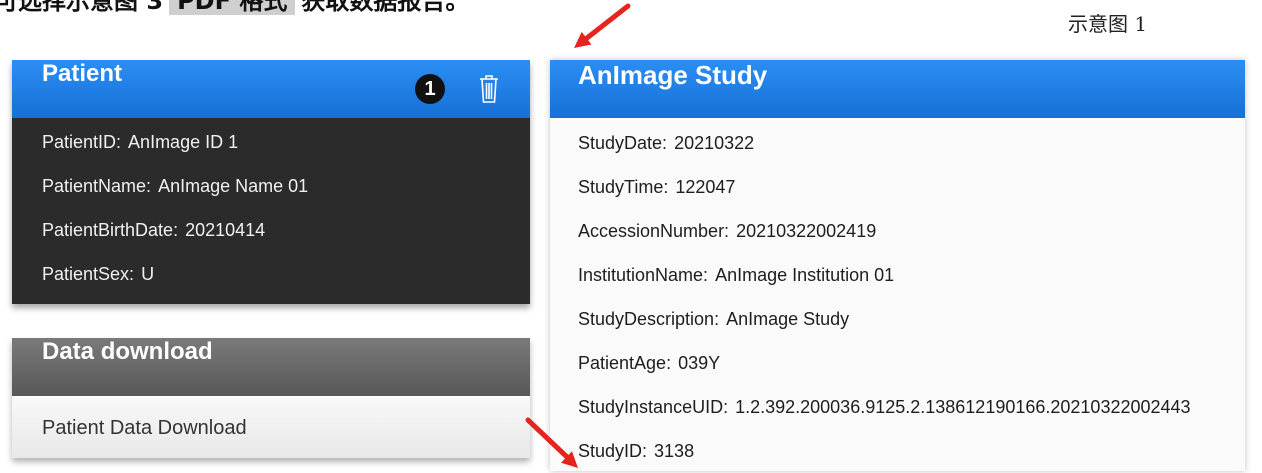 The image size is (1262, 473). I want to click on patient-count-badge: 1, so click(430, 89).